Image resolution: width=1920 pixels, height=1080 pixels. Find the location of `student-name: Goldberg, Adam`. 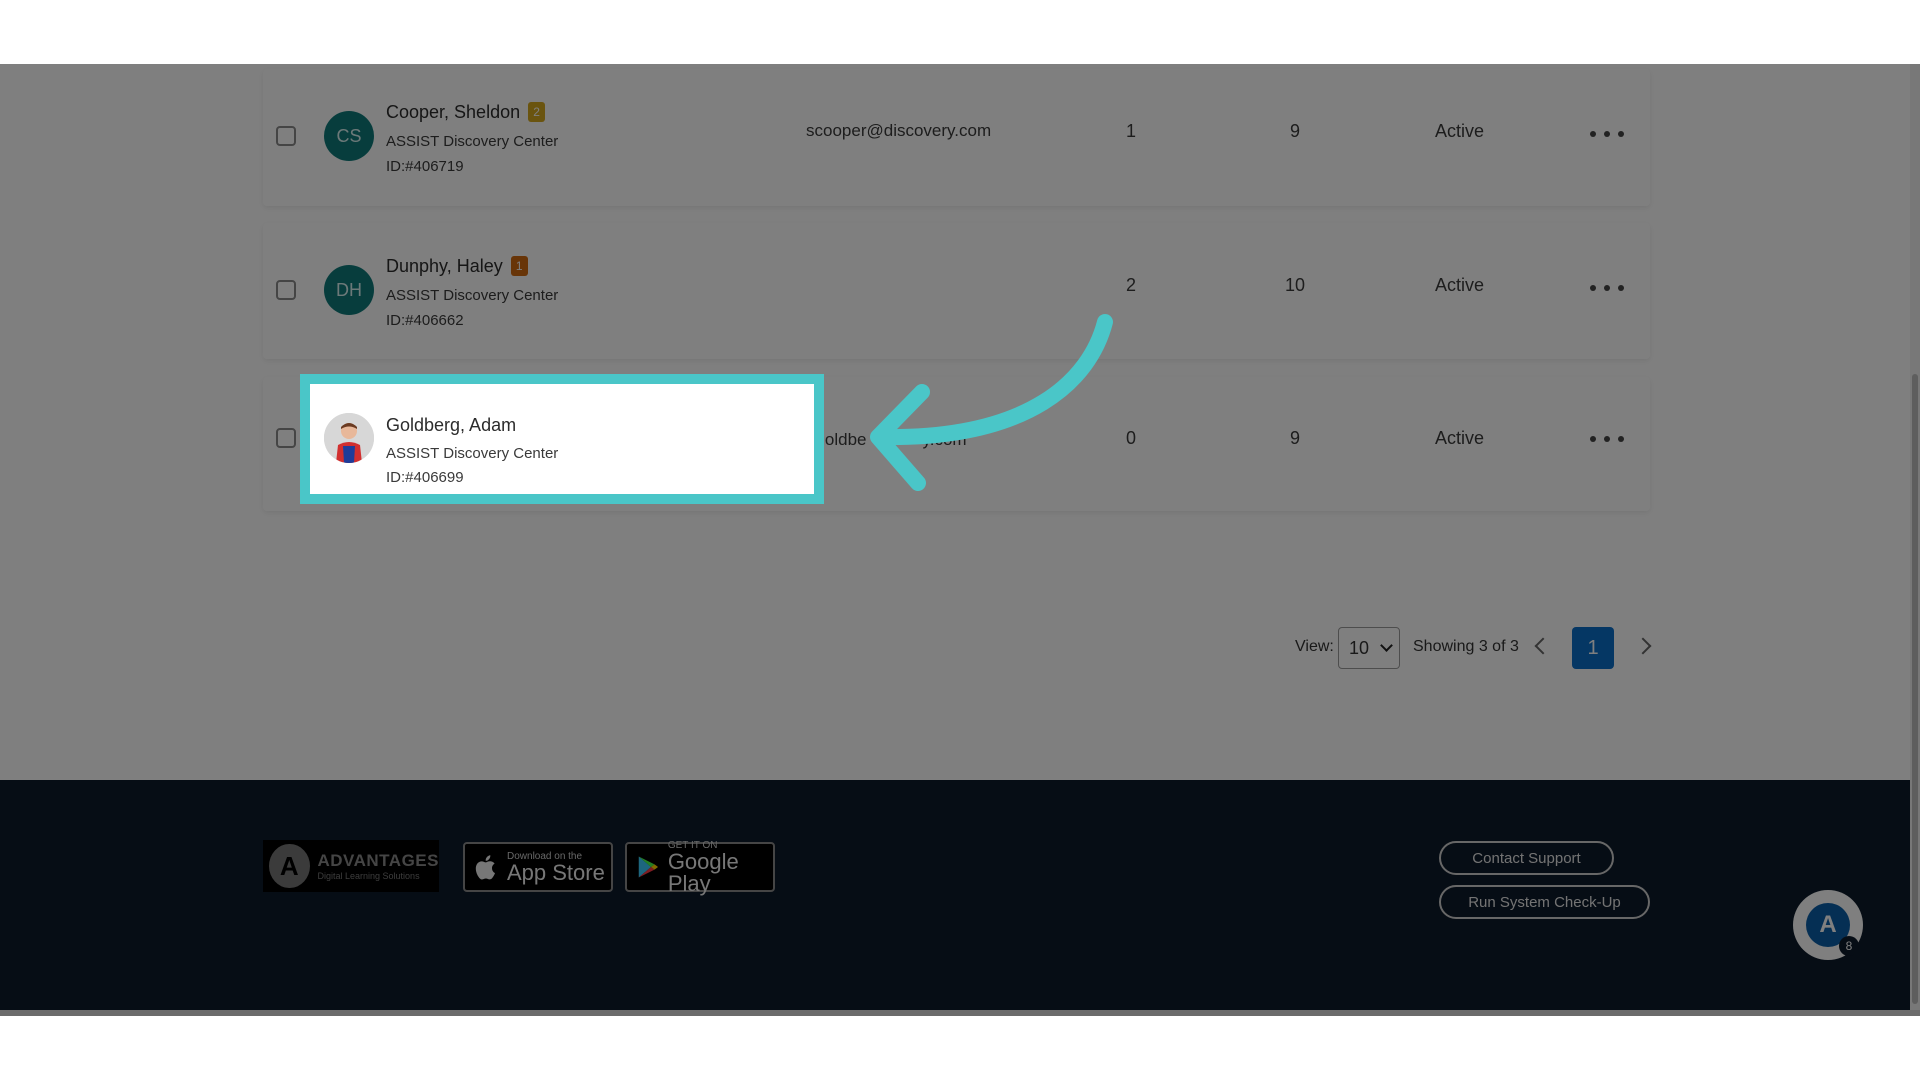

student-name: Goldberg, Adam is located at coordinates (451, 425).